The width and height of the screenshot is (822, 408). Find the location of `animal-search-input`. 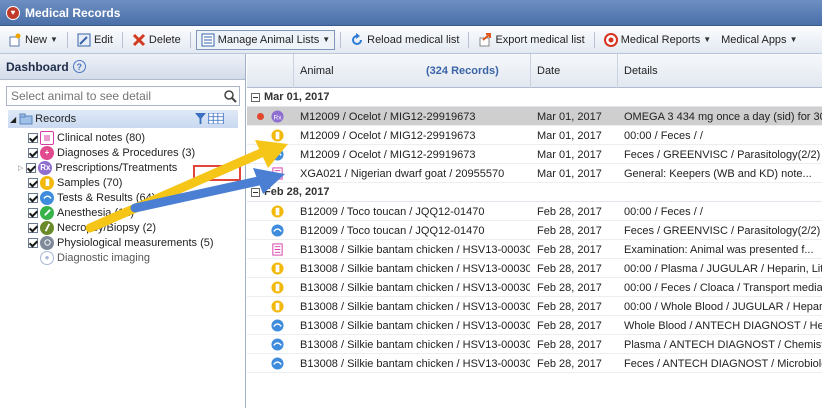

animal-search-input is located at coordinates (112, 96).